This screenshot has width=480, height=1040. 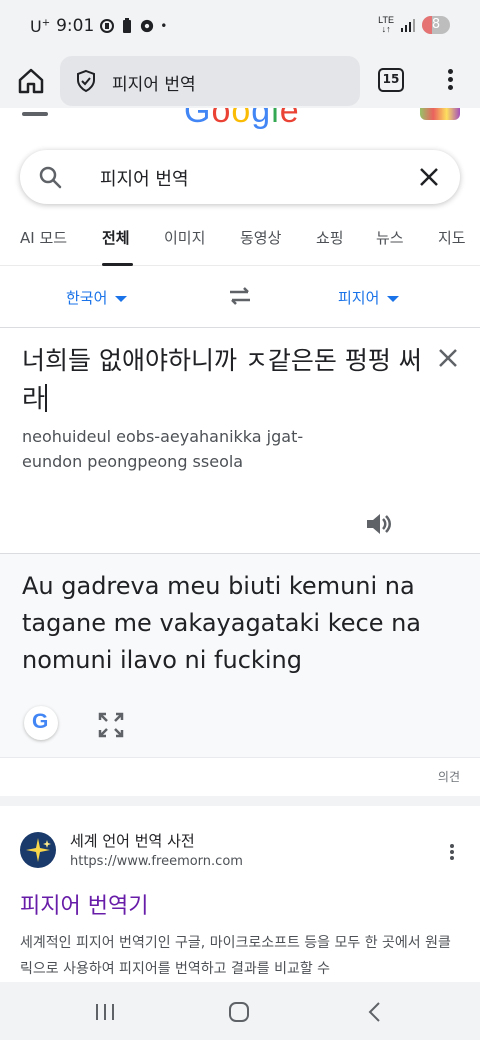 I want to click on battery-icon: 8, so click(x=436, y=25).